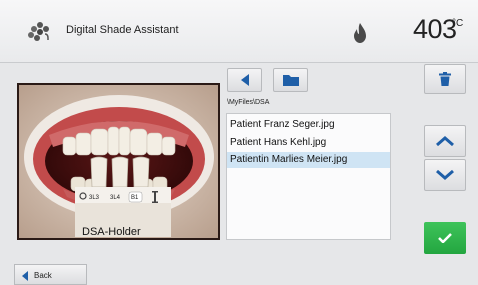 The image size is (478, 285). Describe the element at coordinates (248, 102) in the screenshot. I see `current-path: \MyFiles\DSA` at that location.